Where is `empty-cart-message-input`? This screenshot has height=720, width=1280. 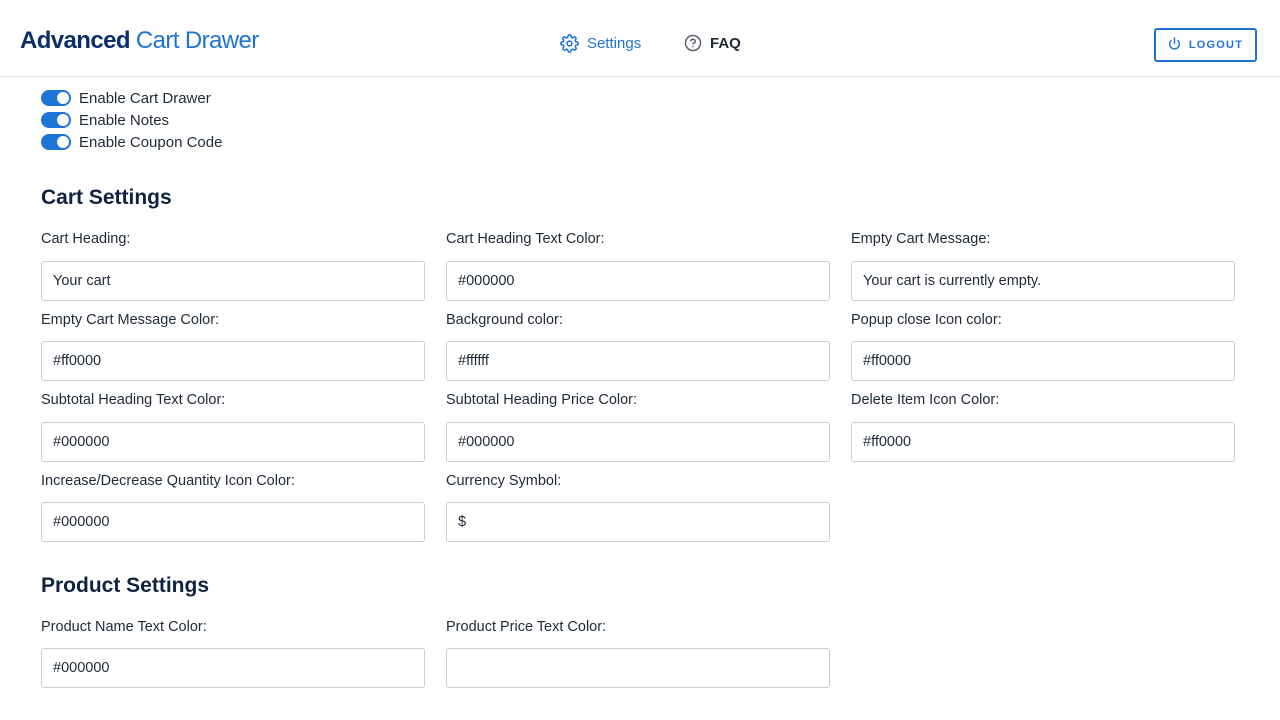 empty-cart-message-input is located at coordinates (1043, 281).